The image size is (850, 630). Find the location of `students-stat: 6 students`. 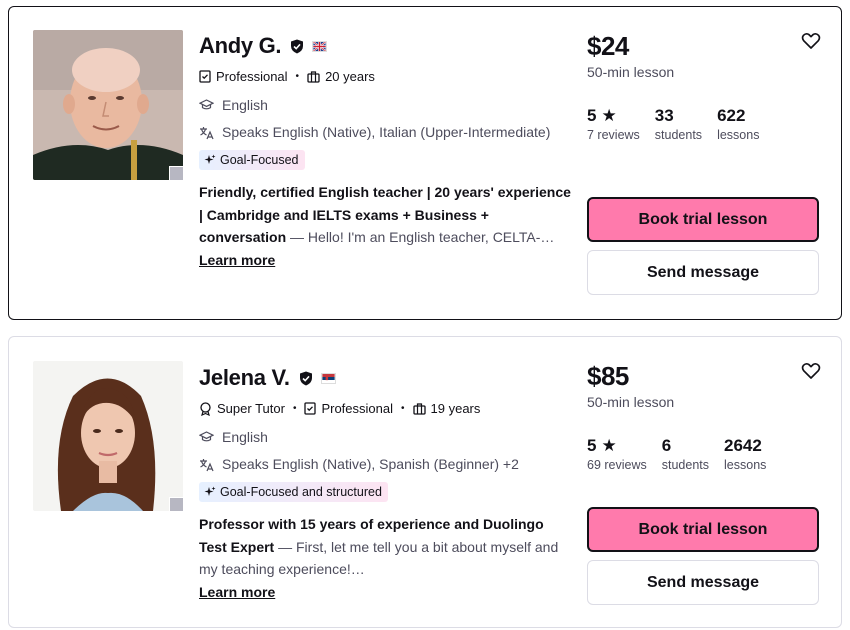

students-stat: 6 students is located at coordinates (685, 454).